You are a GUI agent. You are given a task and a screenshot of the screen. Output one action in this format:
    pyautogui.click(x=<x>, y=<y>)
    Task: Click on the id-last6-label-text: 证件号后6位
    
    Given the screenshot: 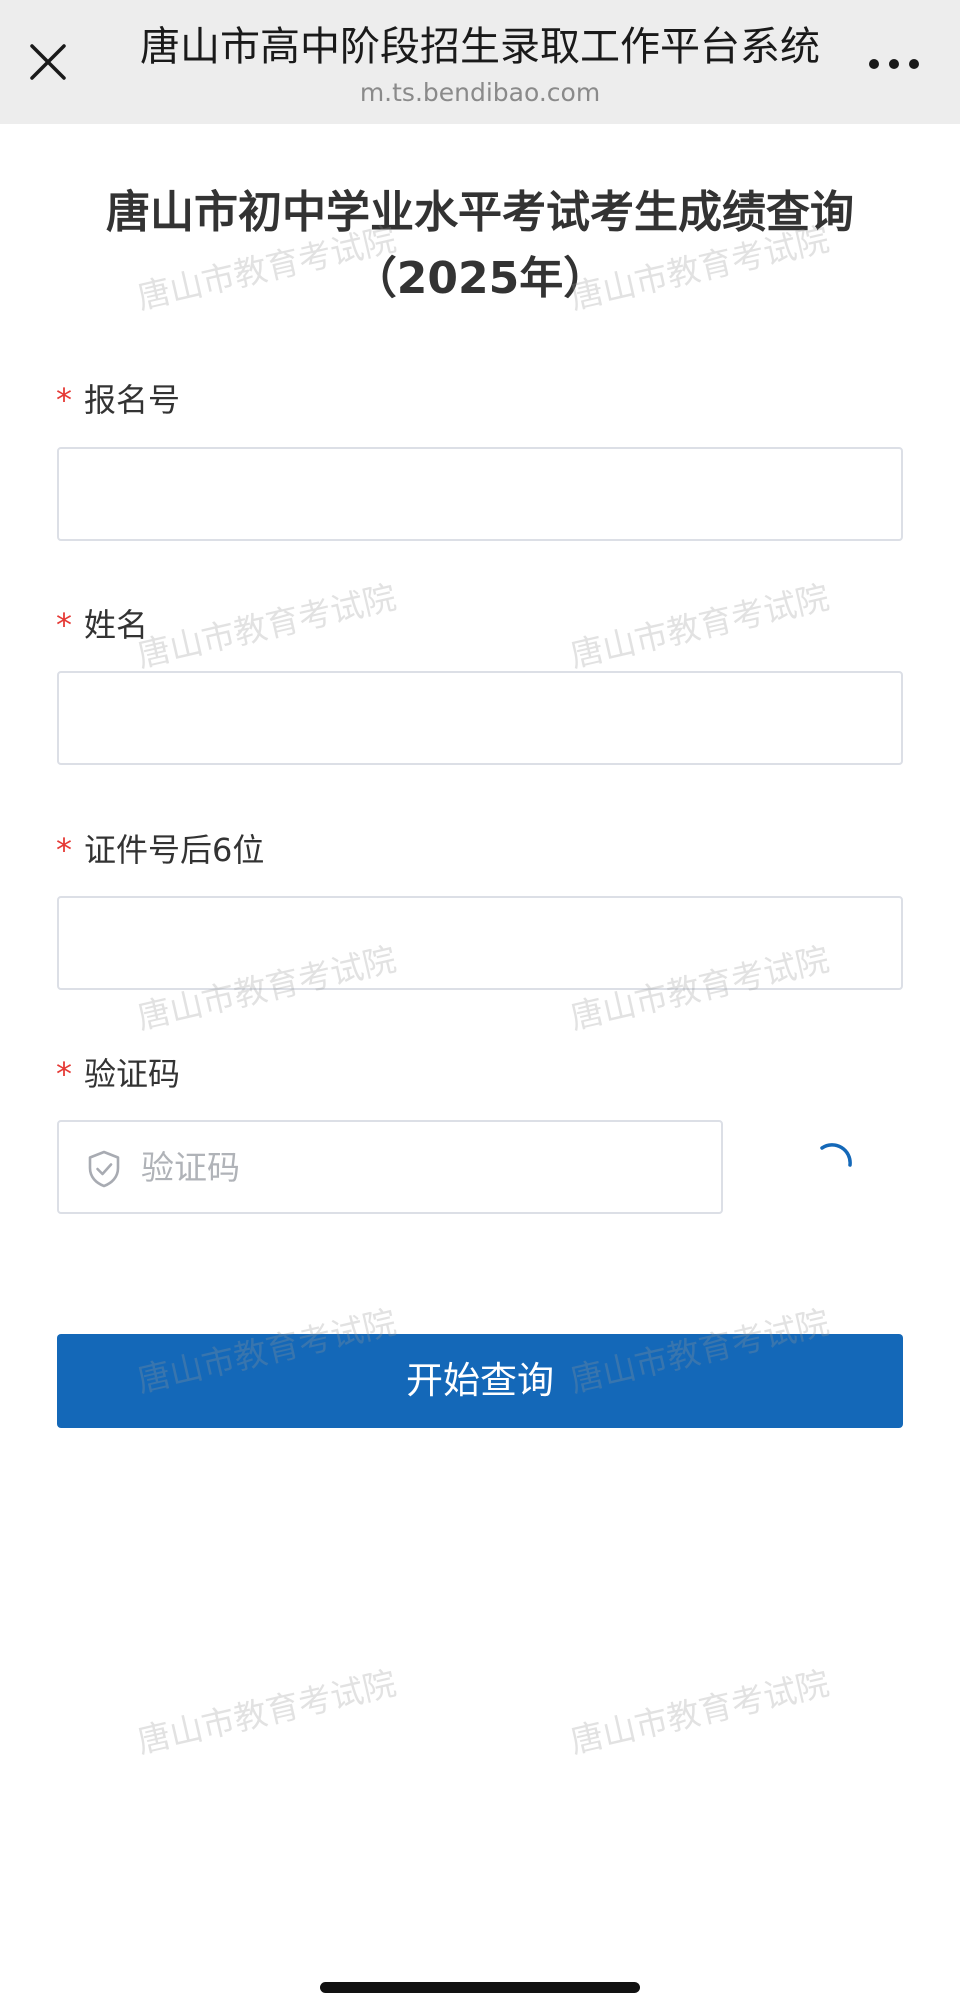 What is the action you would take?
    pyautogui.click(x=174, y=850)
    